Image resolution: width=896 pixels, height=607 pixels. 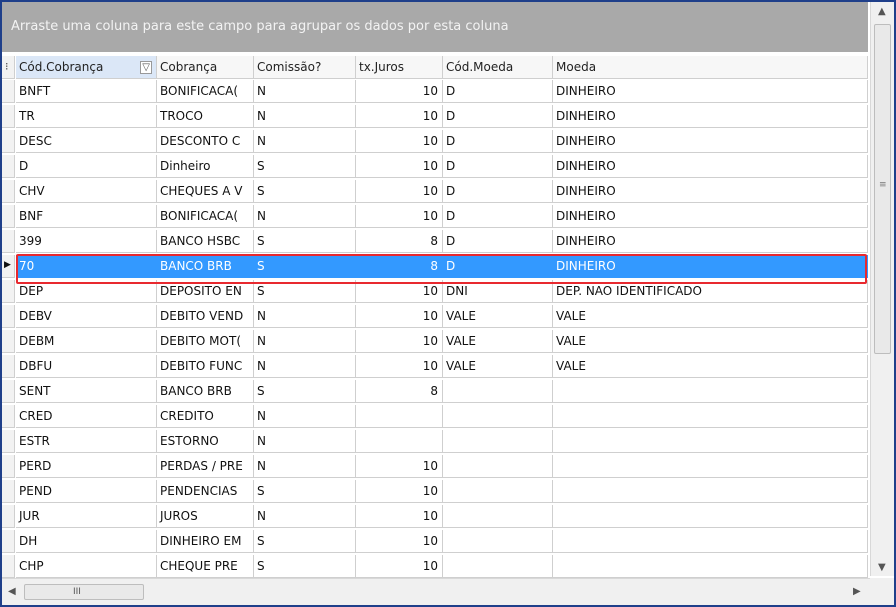 I want to click on table-cell: BONIFICACA(, so click(x=205, y=91).